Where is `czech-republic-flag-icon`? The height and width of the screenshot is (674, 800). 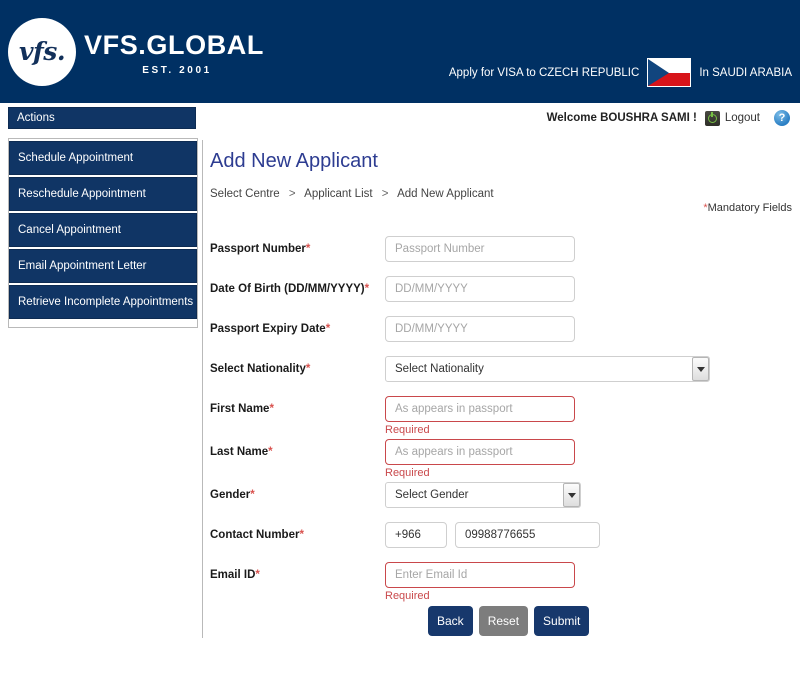 czech-republic-flag-icon is located at coordinates (669, 72).